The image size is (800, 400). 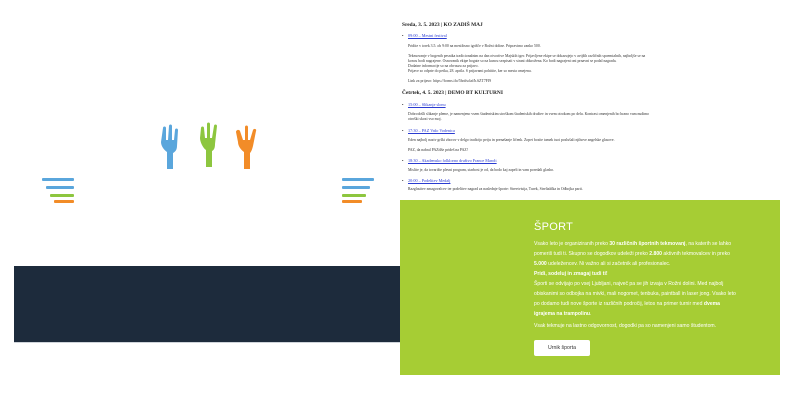 What do you see at coordinates (207, 342) in the screenshot?
I see `banner-divider` at bounding box center [207, 342].